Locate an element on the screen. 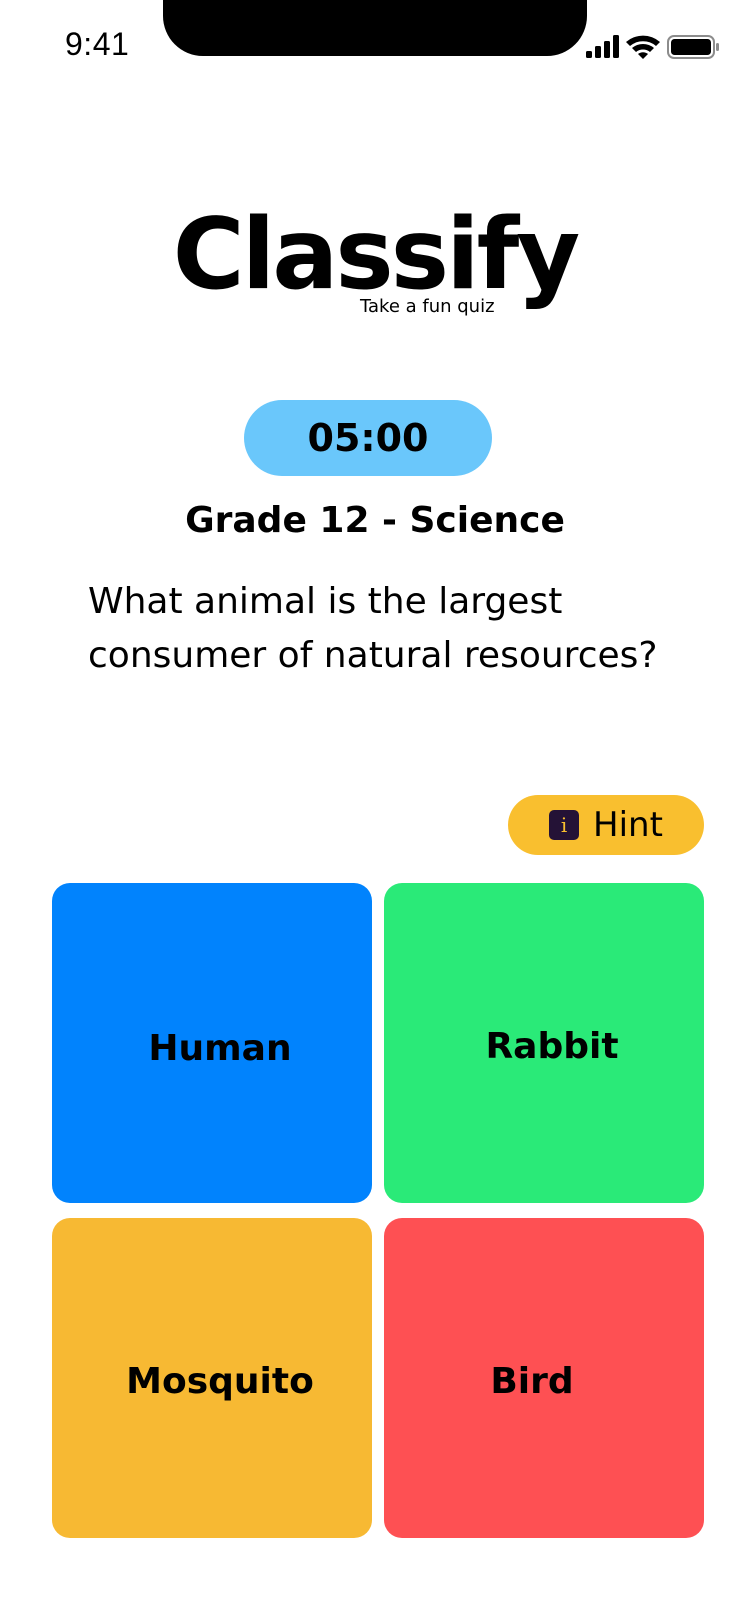 This screenshot has width=750, height=1624. device-notch is located at coordinates (375, 28).